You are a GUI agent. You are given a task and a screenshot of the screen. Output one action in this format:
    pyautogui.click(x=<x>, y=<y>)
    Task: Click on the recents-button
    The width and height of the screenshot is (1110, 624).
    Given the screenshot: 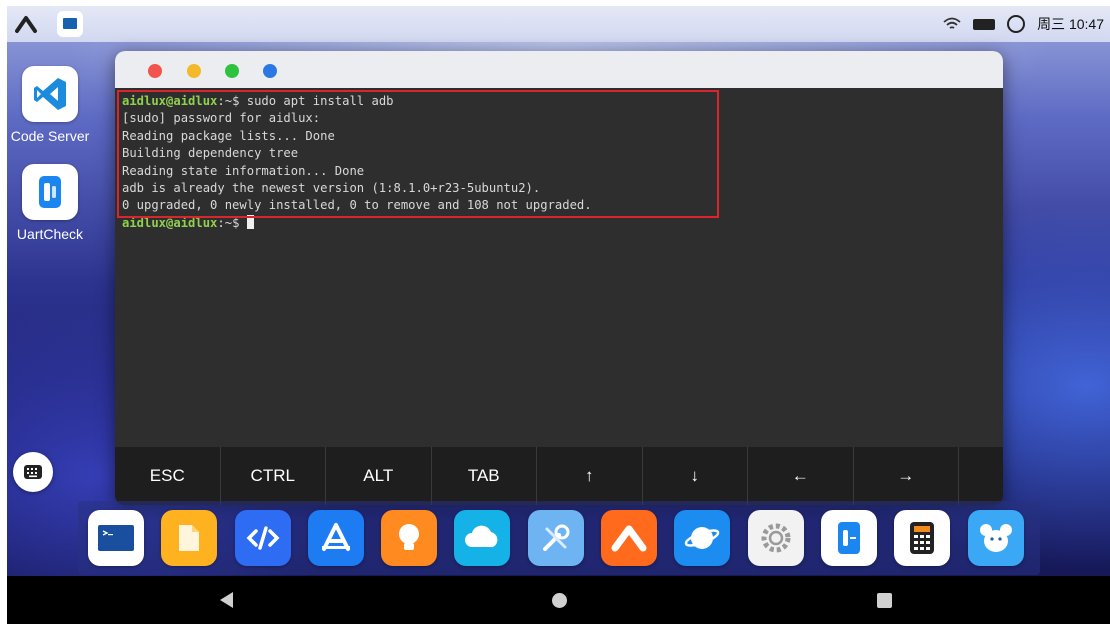 What is the action you would take?
    pyautogui.click(x=884, y=600)
    